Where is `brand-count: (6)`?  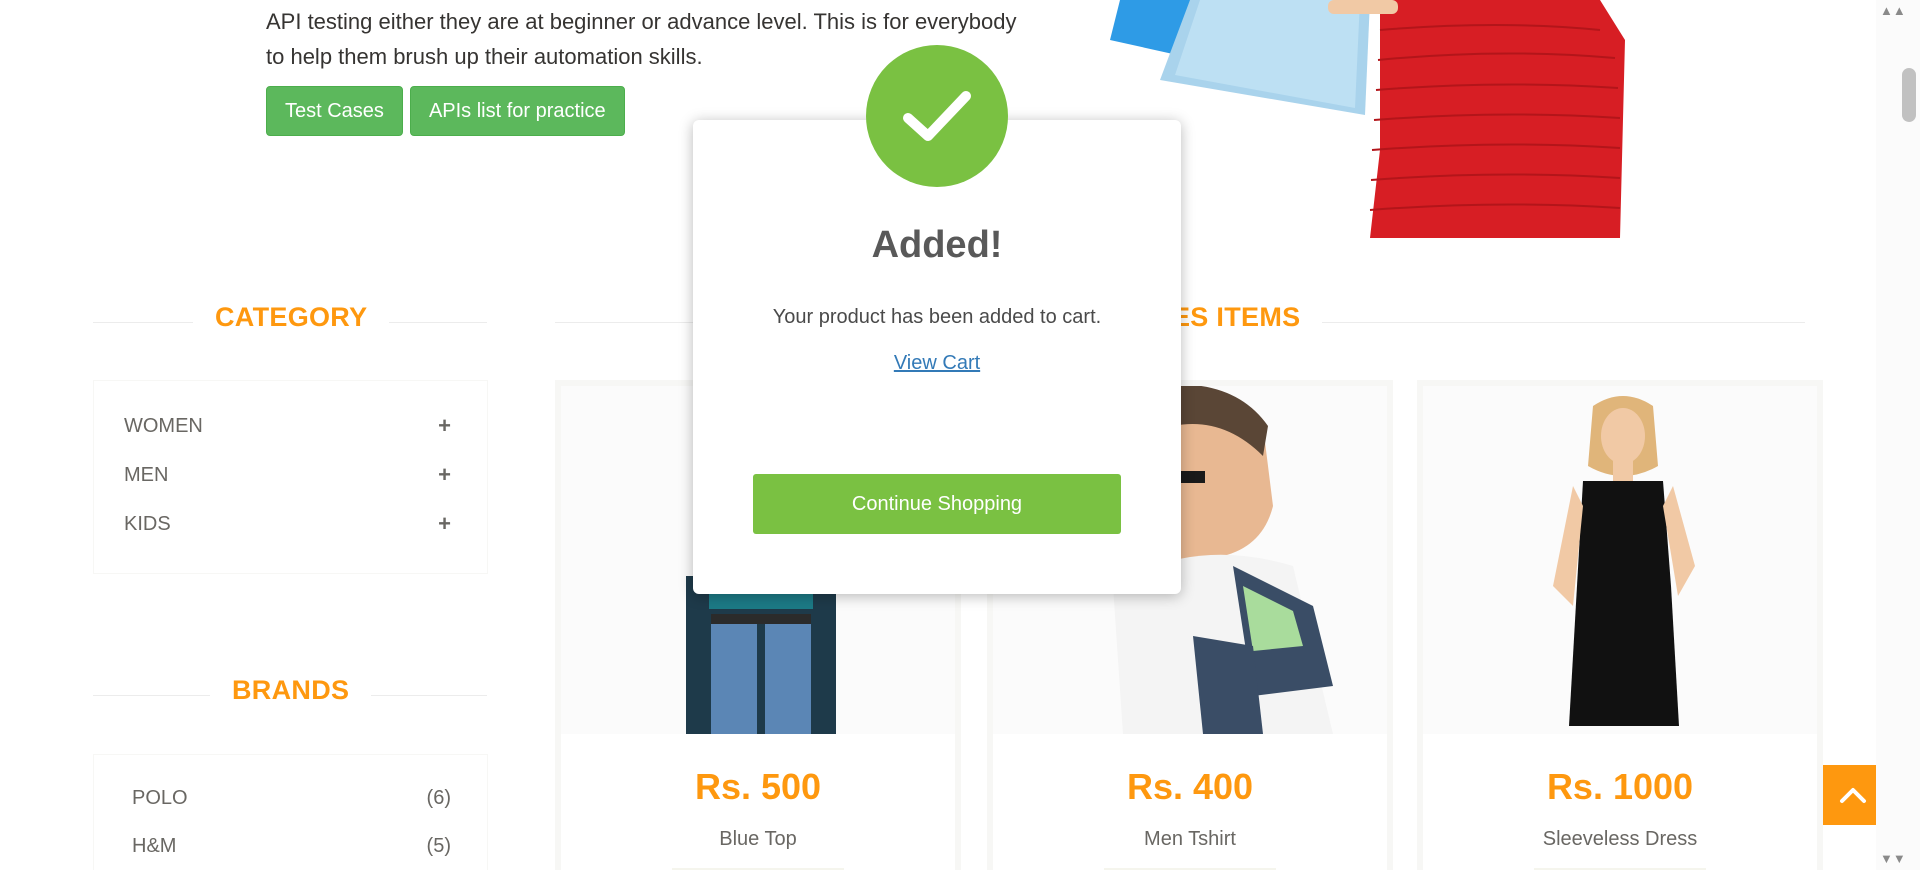 brand-count: (6) is located at coordinates (438, 798).